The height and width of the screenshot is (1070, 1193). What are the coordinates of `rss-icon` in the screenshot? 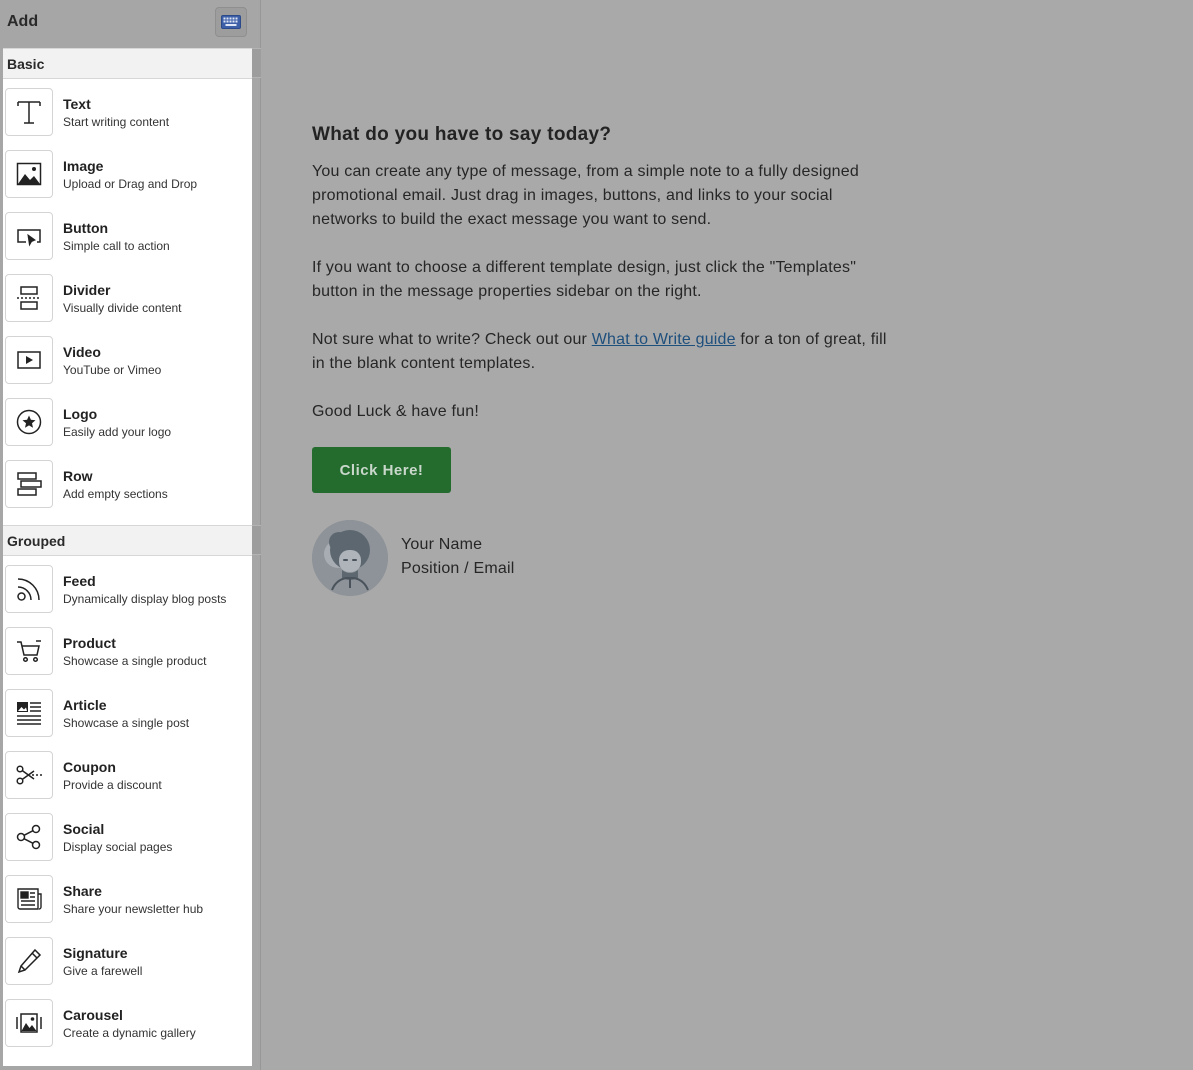 It's located at (28, 589).